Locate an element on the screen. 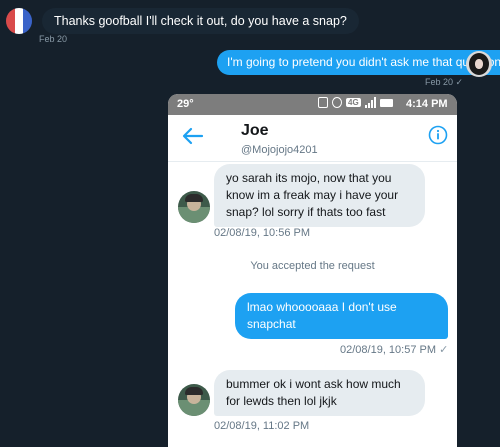  outgoing-timestamp: Feb 20 ✓ is located at coordinates (444, 82).